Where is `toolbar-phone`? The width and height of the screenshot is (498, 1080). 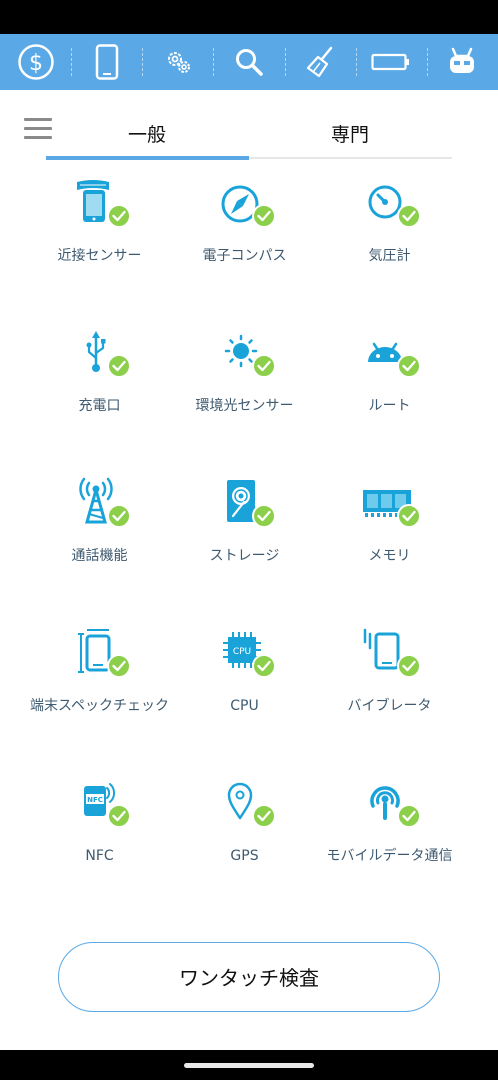 toolbar-phone is located at coordinates (106, 62).